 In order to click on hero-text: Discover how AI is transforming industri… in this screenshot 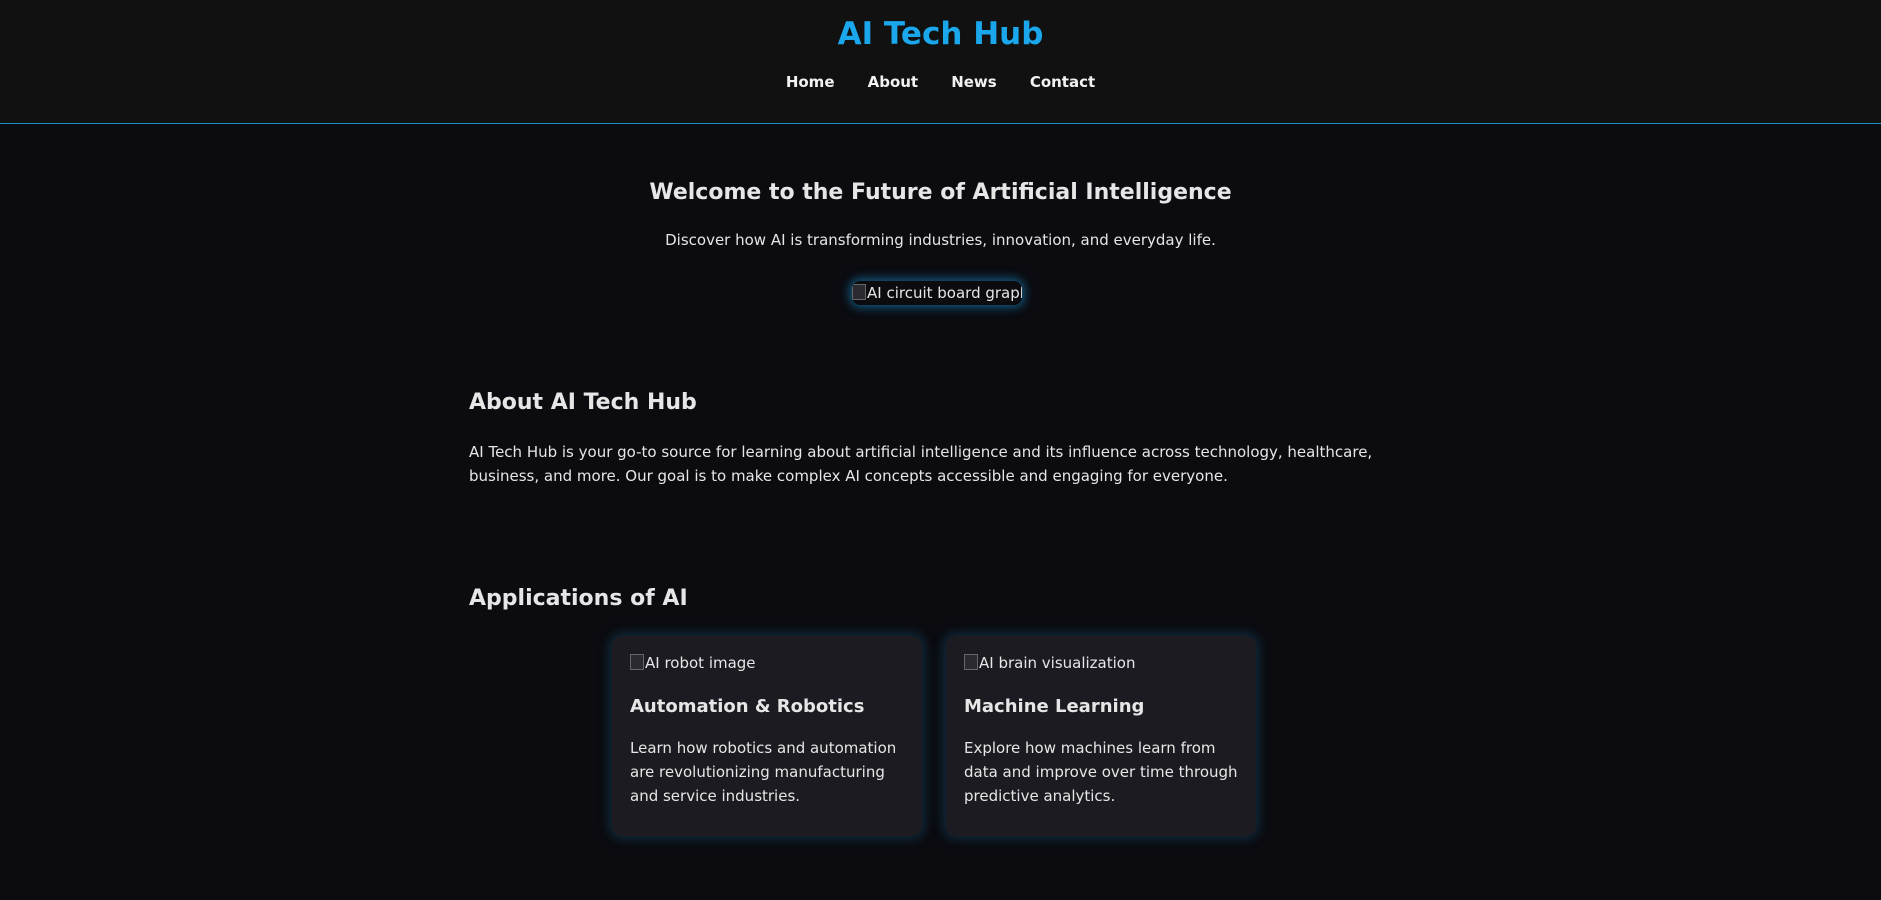, I will do `click(940, 240)`.